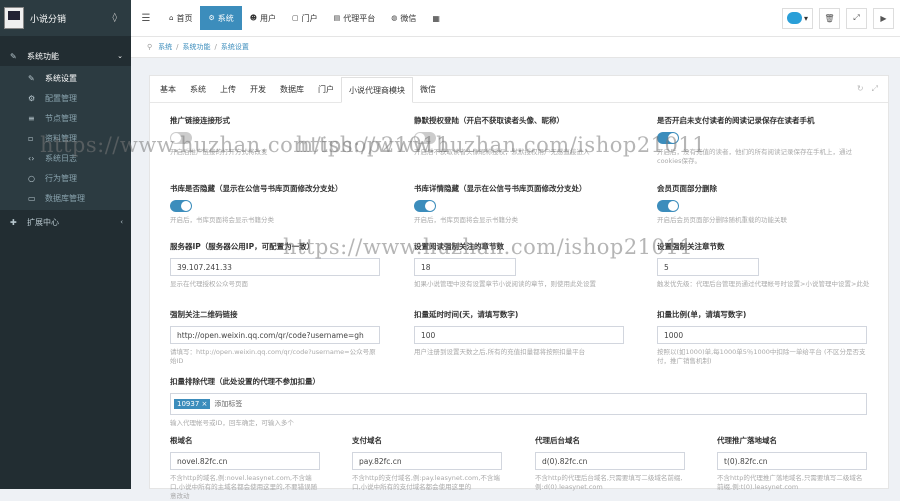 The width and height of the screenshot is (900, 501). Describe the element at coordinates (326, 89) in the screenshot. I see `tab-portal-settings: 门户` at that location.